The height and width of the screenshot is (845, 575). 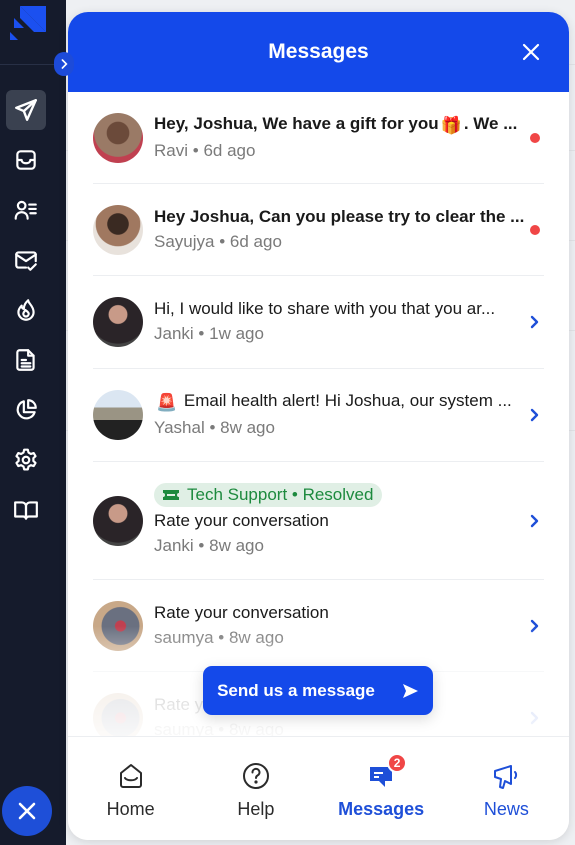 I want to click on message-meta: Sayujya • 6d ago, so click(x=218, y=241).